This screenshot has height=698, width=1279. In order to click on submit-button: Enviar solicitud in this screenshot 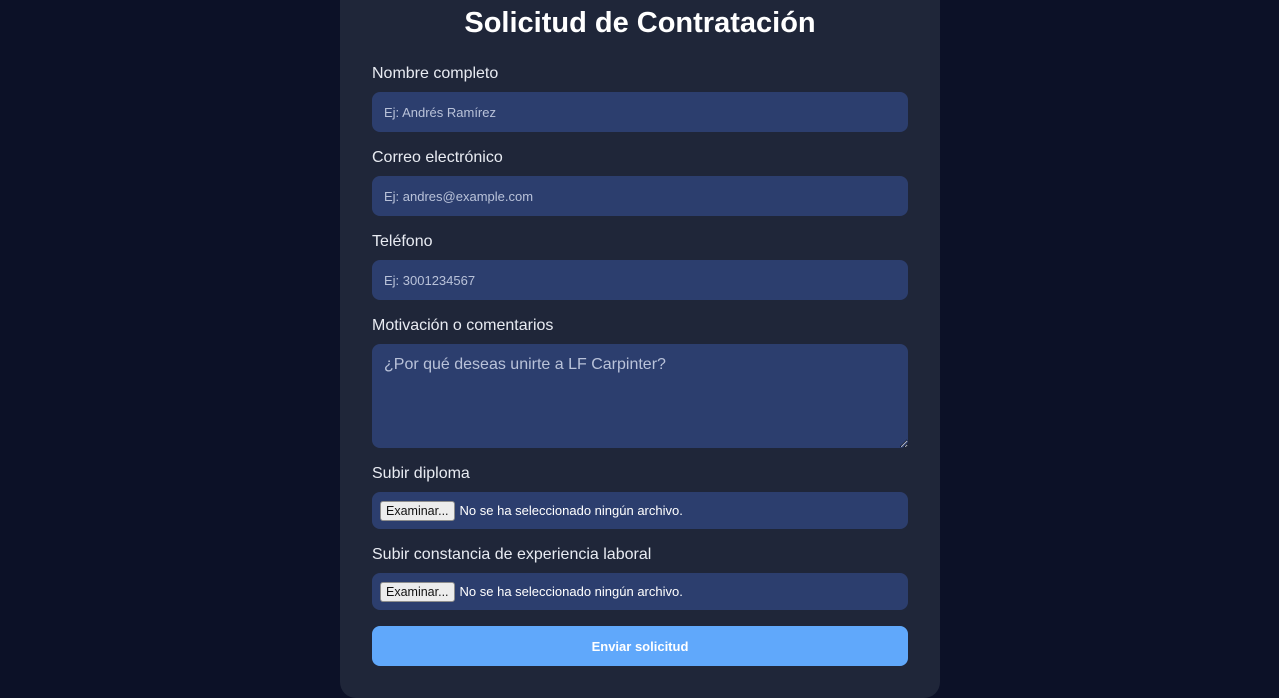, I will do `click(640, 646)`.